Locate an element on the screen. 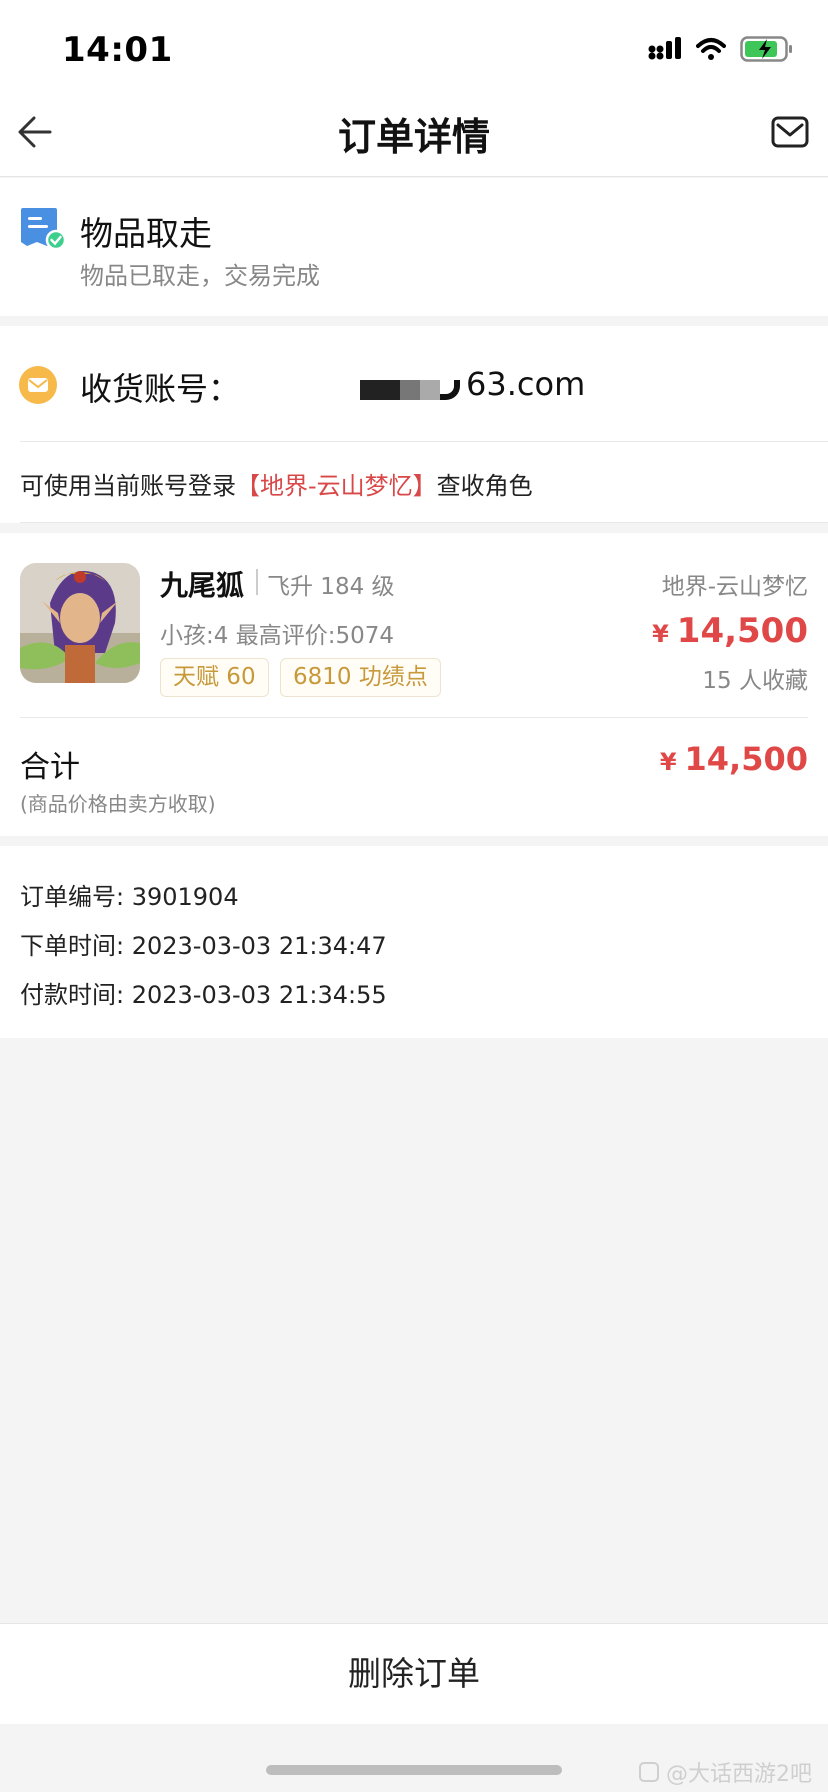  account-value: 63.com is located at coordinates (526, 384).